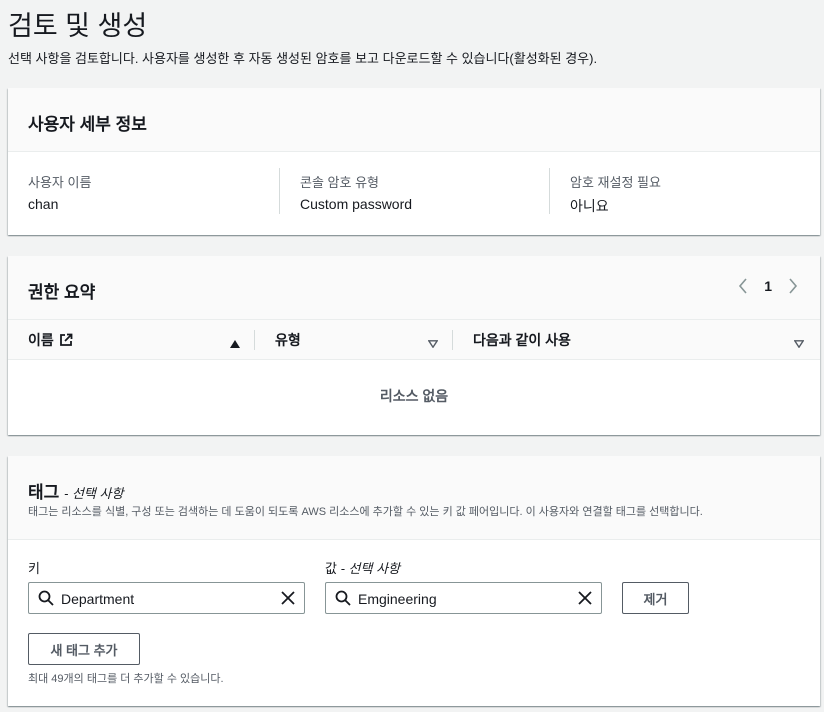  I want to click on tag-key-value: Department, so click(98, 599).